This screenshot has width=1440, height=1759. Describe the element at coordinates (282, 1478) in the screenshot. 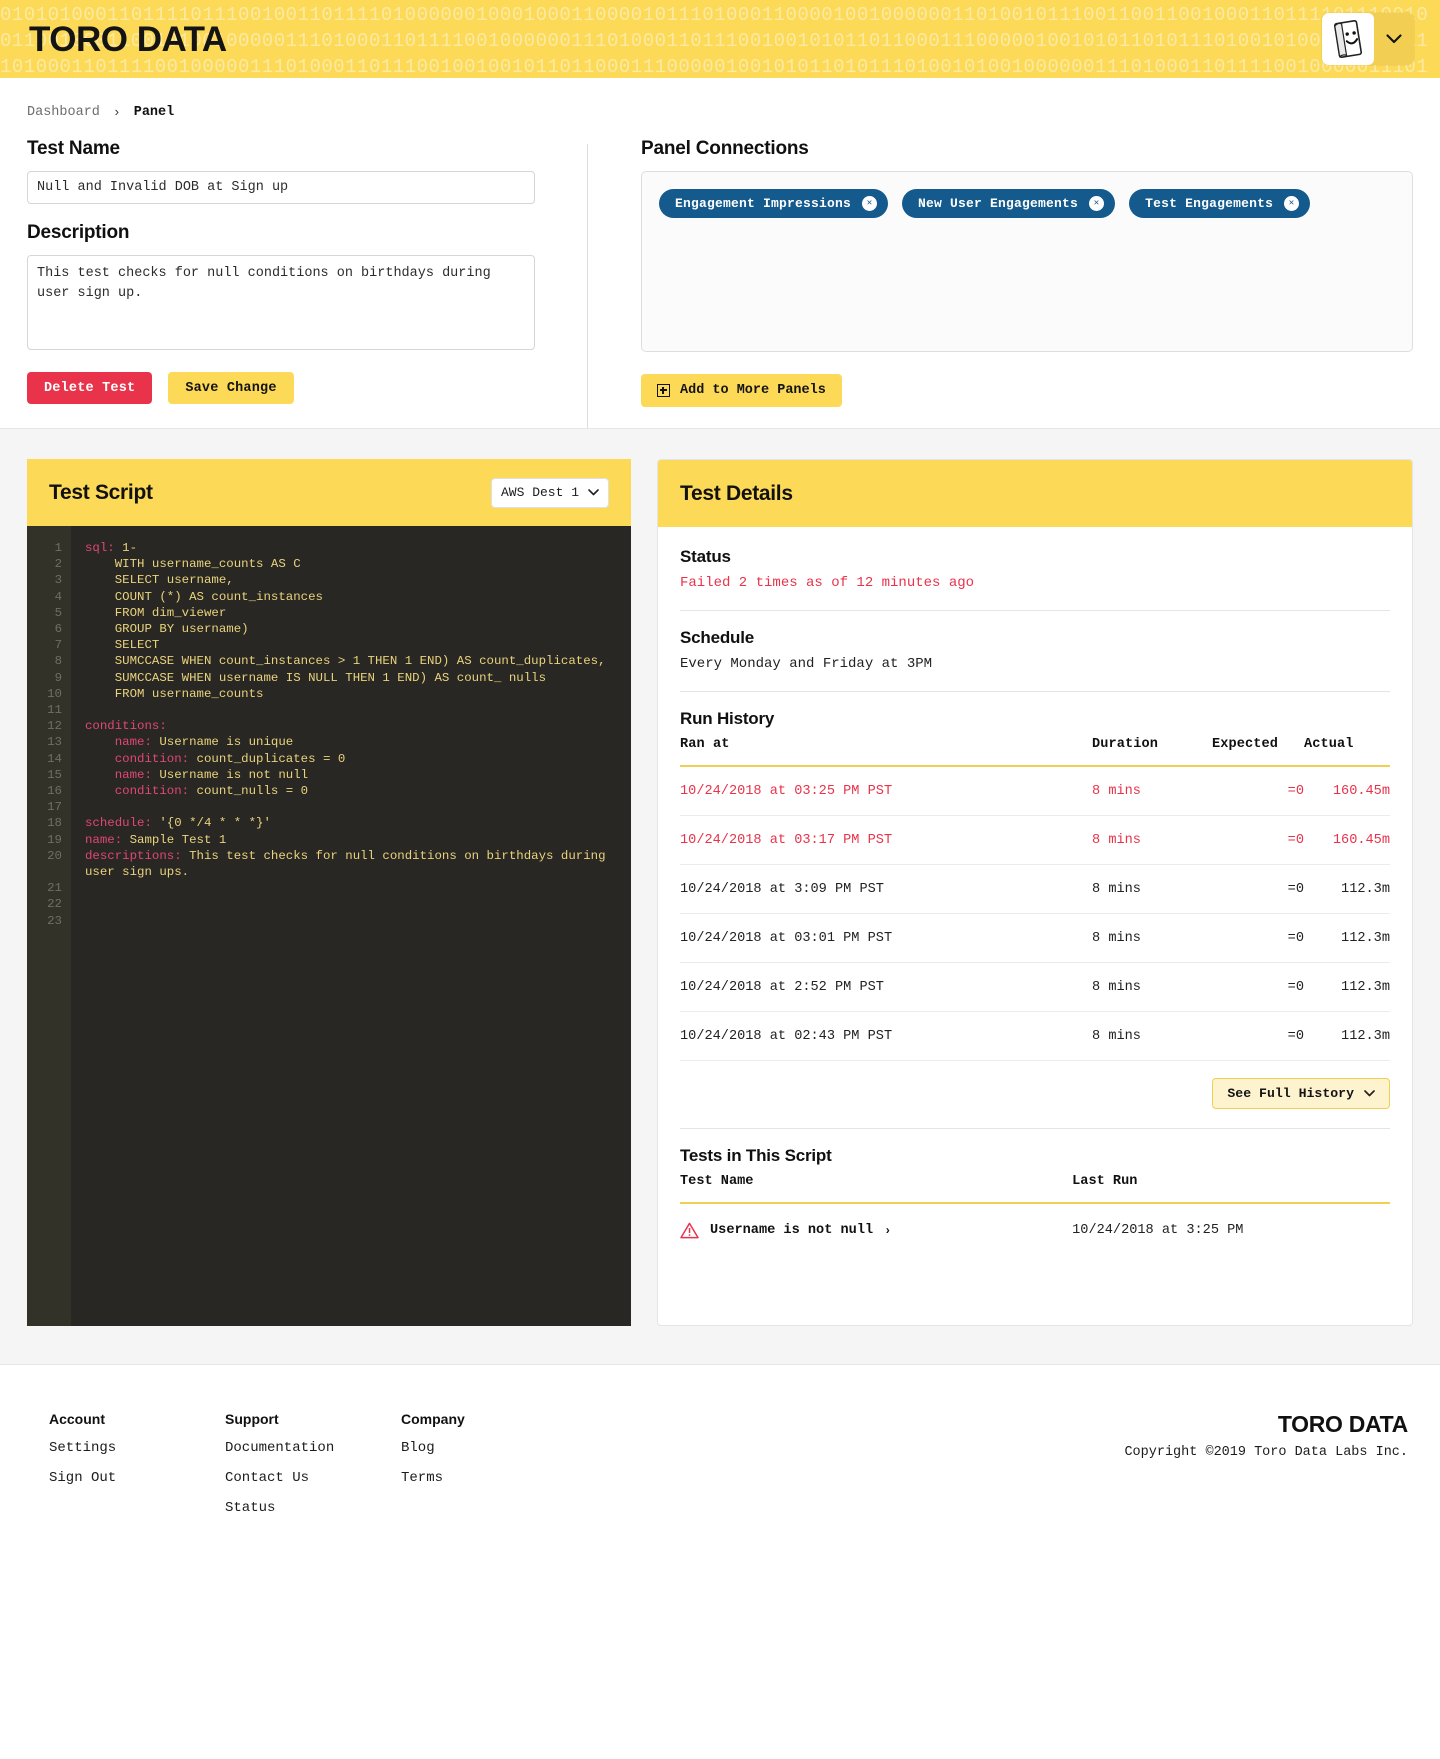

I see `footer-link: Contact Us` at that location.